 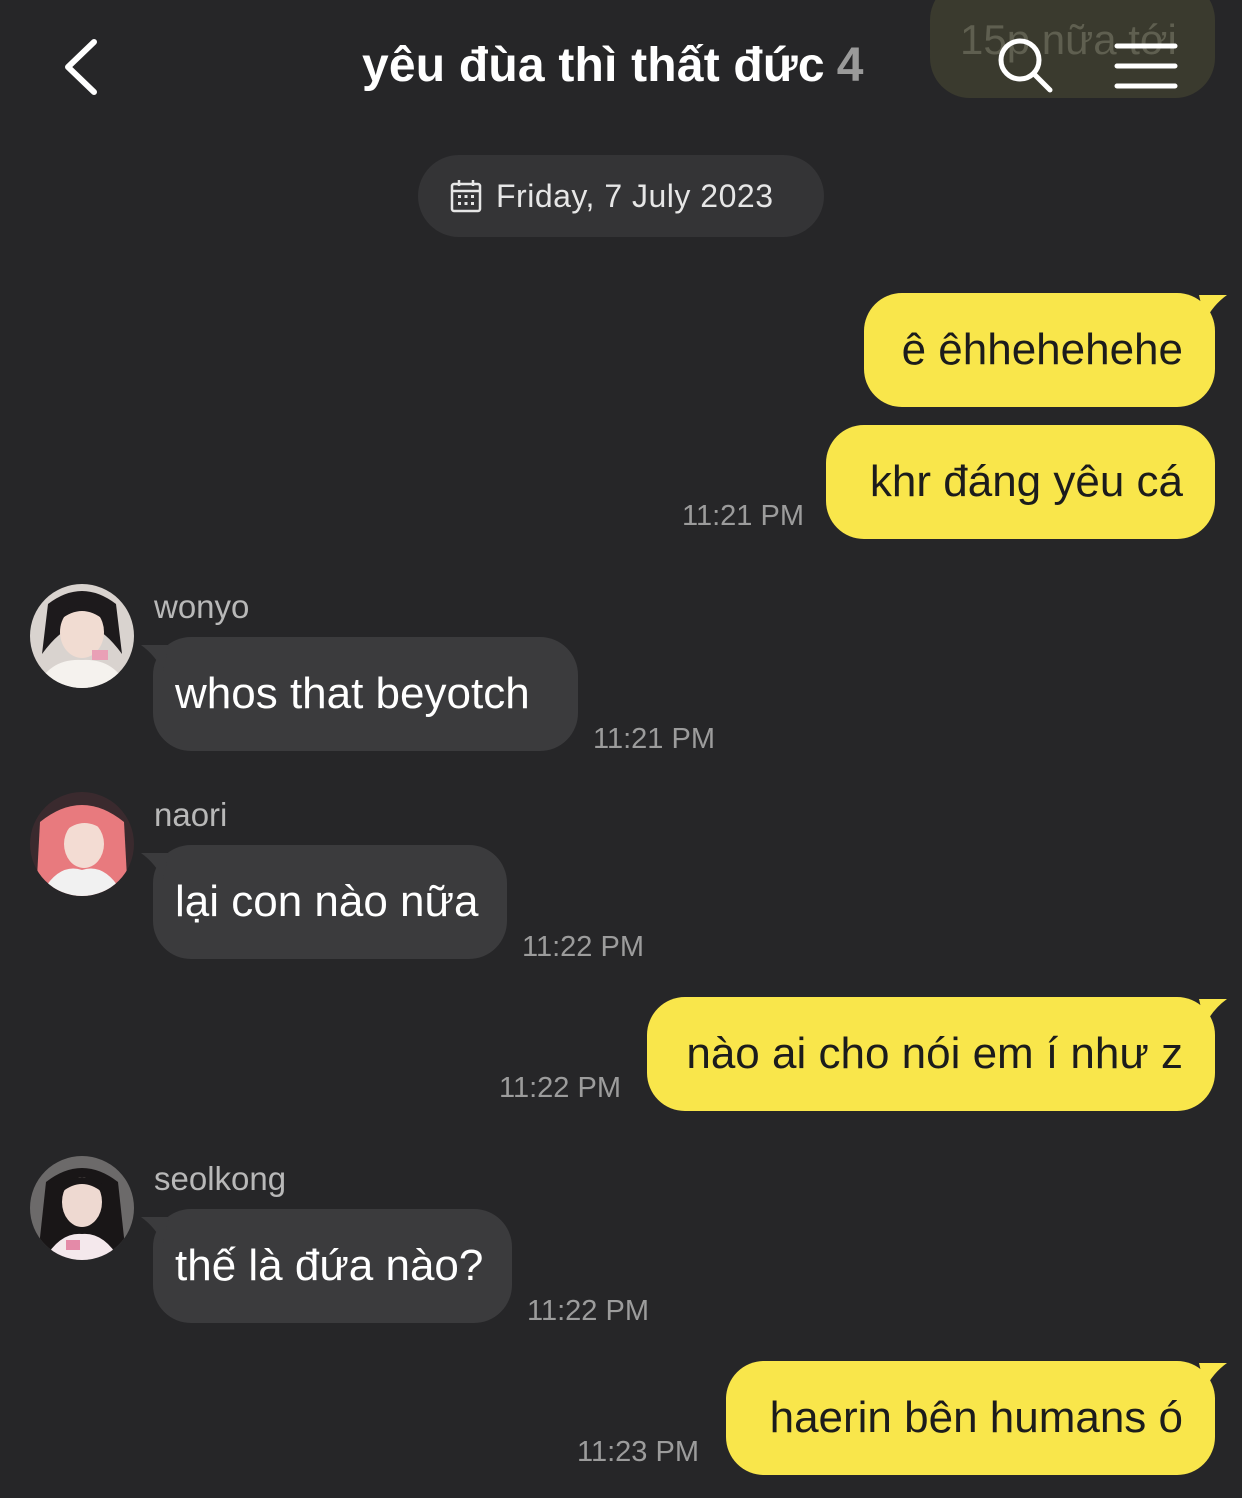 I want to click on outgoing-message-bubble: ê êhhehehehe, so click(x=1045, y=350).